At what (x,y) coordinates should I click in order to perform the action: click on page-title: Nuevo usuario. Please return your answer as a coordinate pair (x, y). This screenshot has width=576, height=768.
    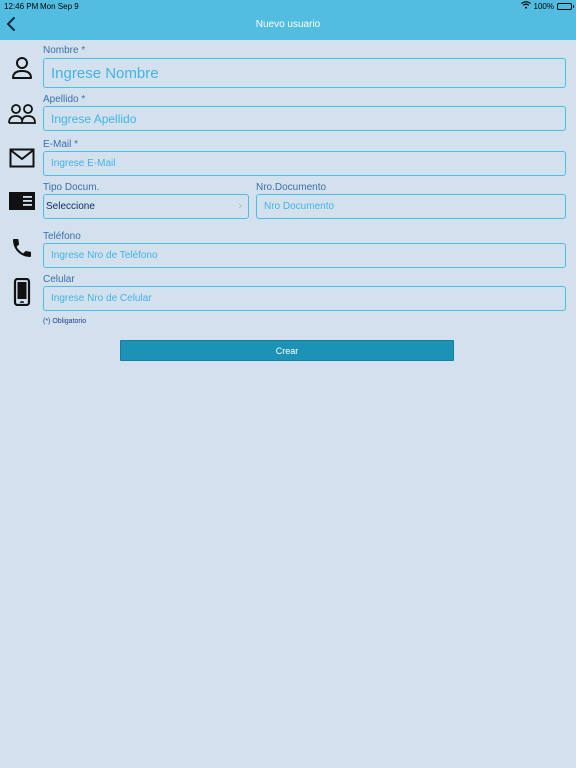
    Looking at the image, I should click on (288, 24).